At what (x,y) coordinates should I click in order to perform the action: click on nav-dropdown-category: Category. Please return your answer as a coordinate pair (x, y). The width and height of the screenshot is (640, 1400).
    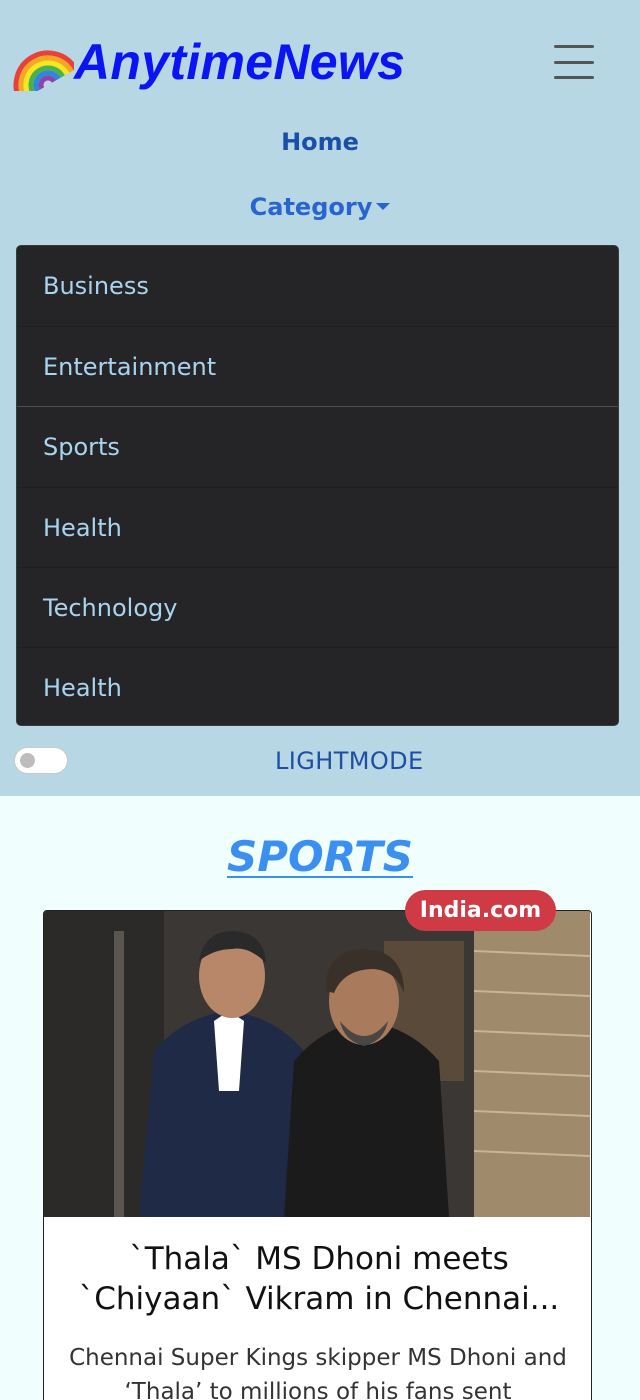
    Looking at the image, I should click on (320, 207).